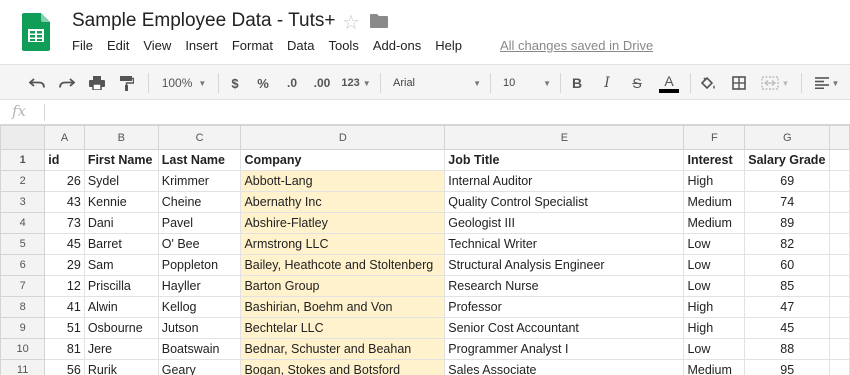 The image size is (850, 375). I want to click on cell: 29, so click(64, 265).